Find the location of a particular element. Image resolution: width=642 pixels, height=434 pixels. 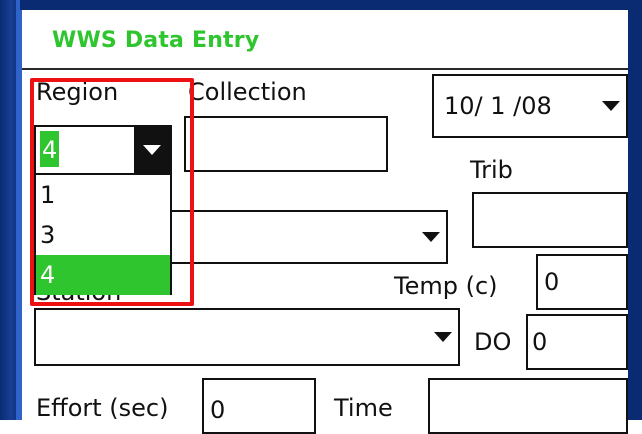

temp-input: 0 is located at coordinates (582, 282).